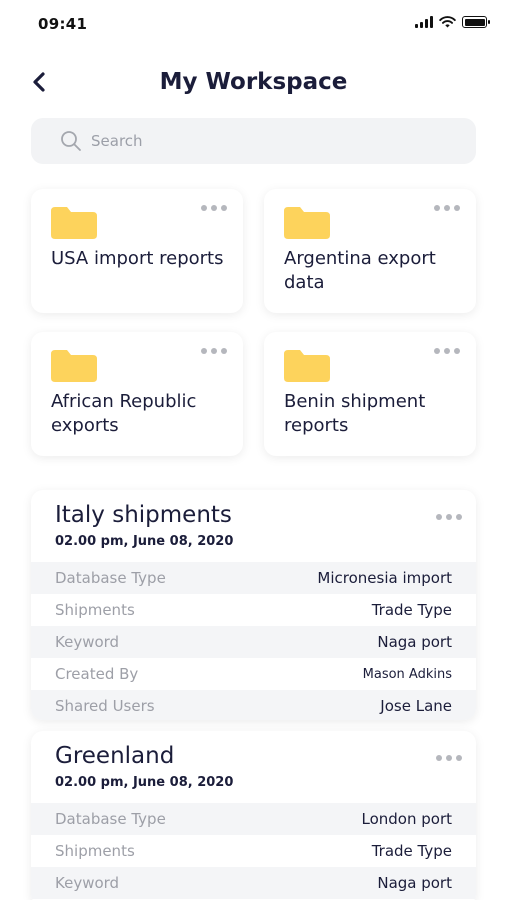  What do you see at coordinates (71, 141) in the screenshot?
I see `search-icon` at bounding box center [71, 141].